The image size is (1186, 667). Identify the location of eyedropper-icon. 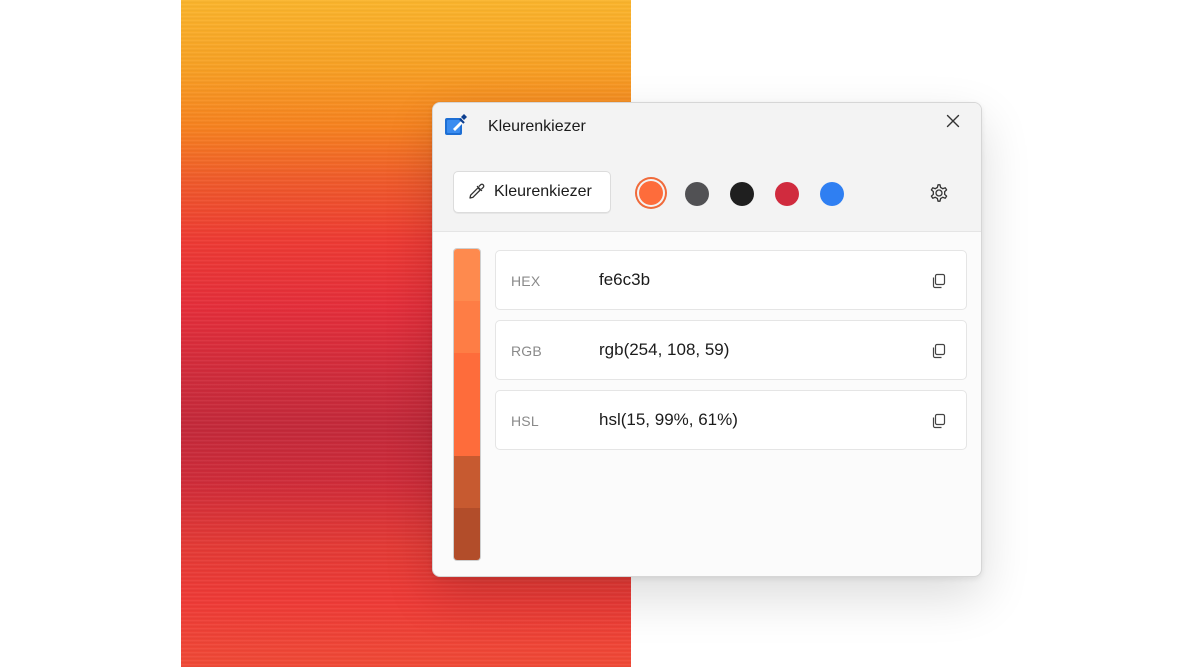
(477, 191).